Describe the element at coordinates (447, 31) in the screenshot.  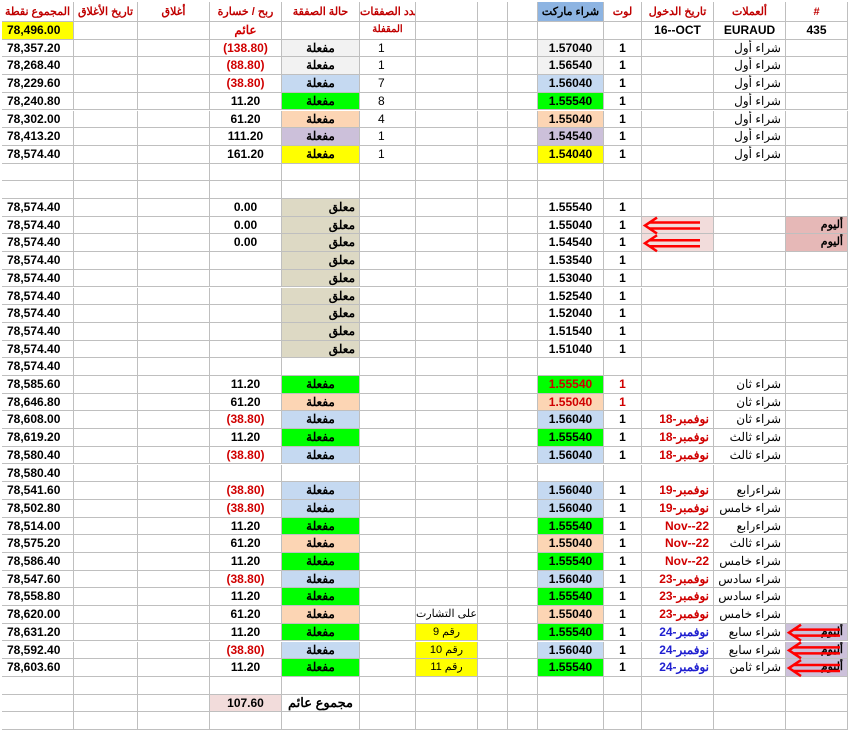
I see `header2-signal` at that location.